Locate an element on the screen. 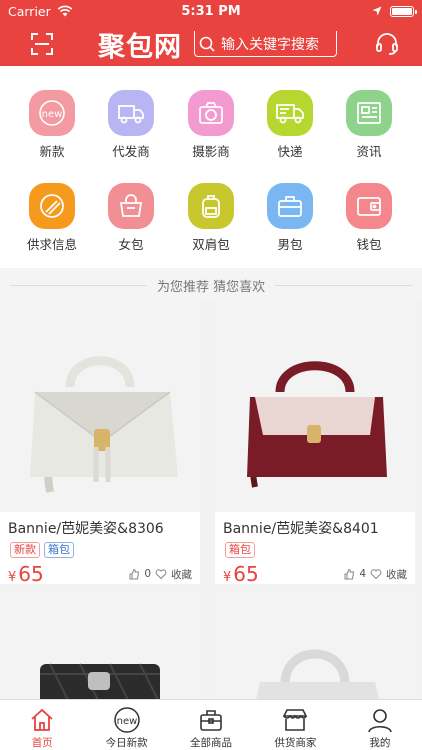 This screenshot has width=422, height=750. wifi-icon is located at coordinates (65, 11).